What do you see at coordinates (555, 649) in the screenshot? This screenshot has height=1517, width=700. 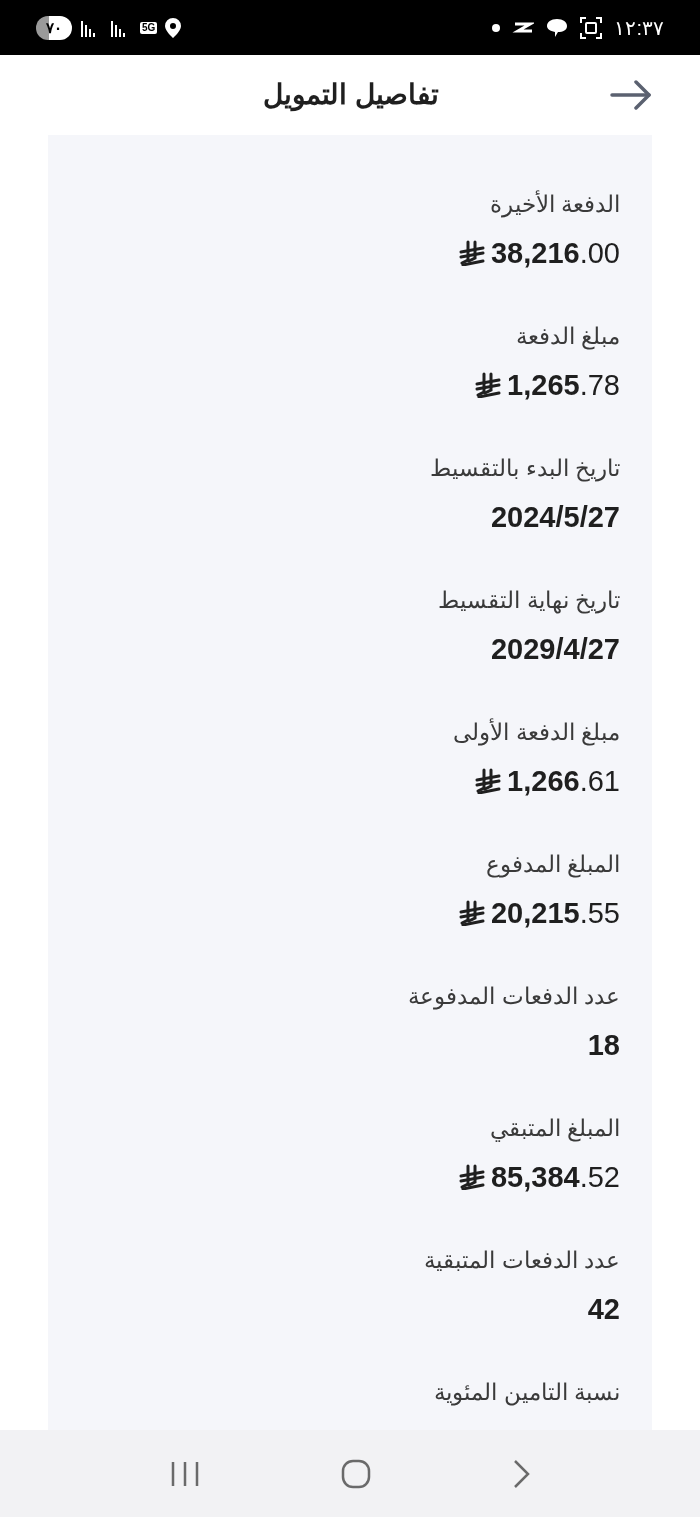 I see `field-value: 2029/4/27` at bounding box center [555, 649].